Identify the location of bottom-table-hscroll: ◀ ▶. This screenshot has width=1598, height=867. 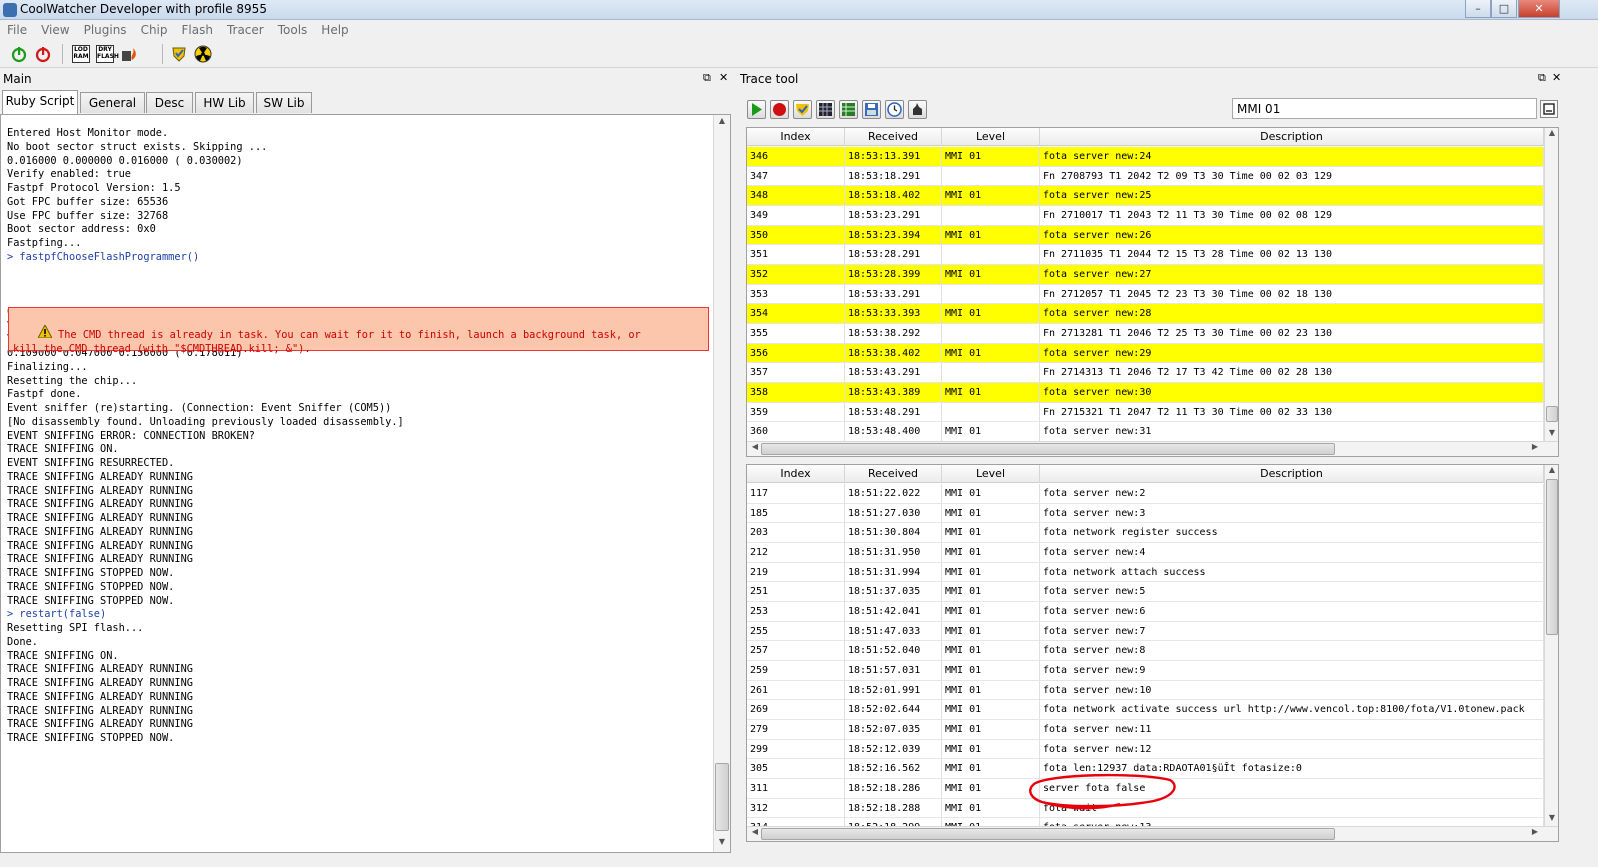
(1152, 833).